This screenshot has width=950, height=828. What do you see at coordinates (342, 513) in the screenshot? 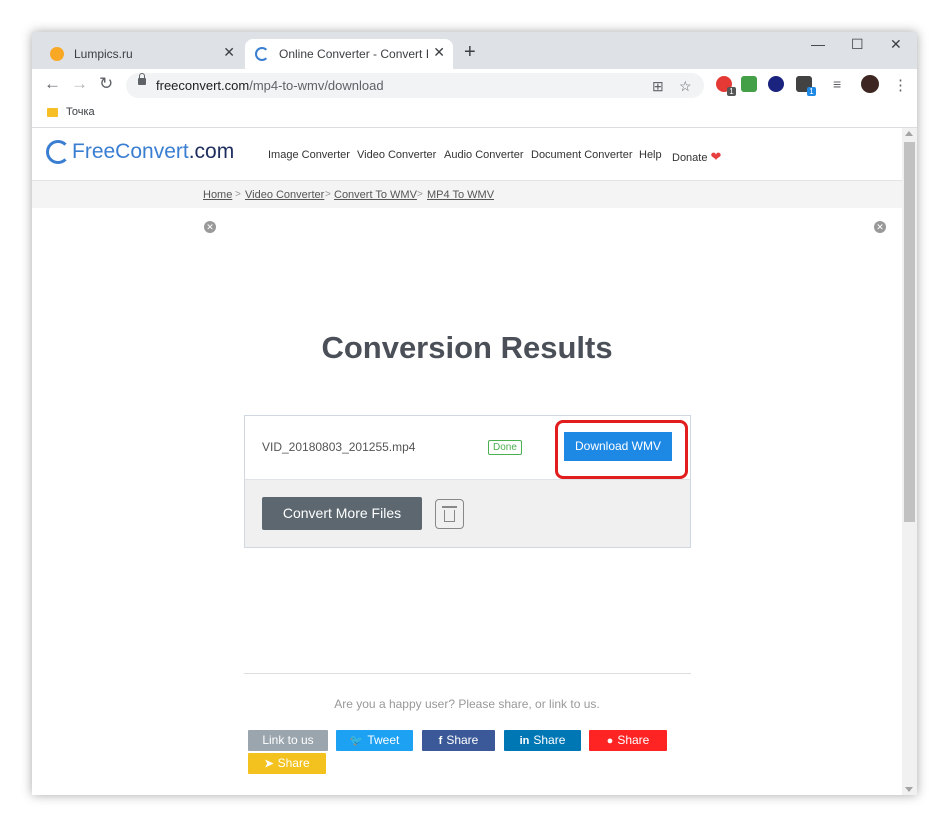
I see `convert-more-files-button: Convert More Files` at bounding box center [342, 513].